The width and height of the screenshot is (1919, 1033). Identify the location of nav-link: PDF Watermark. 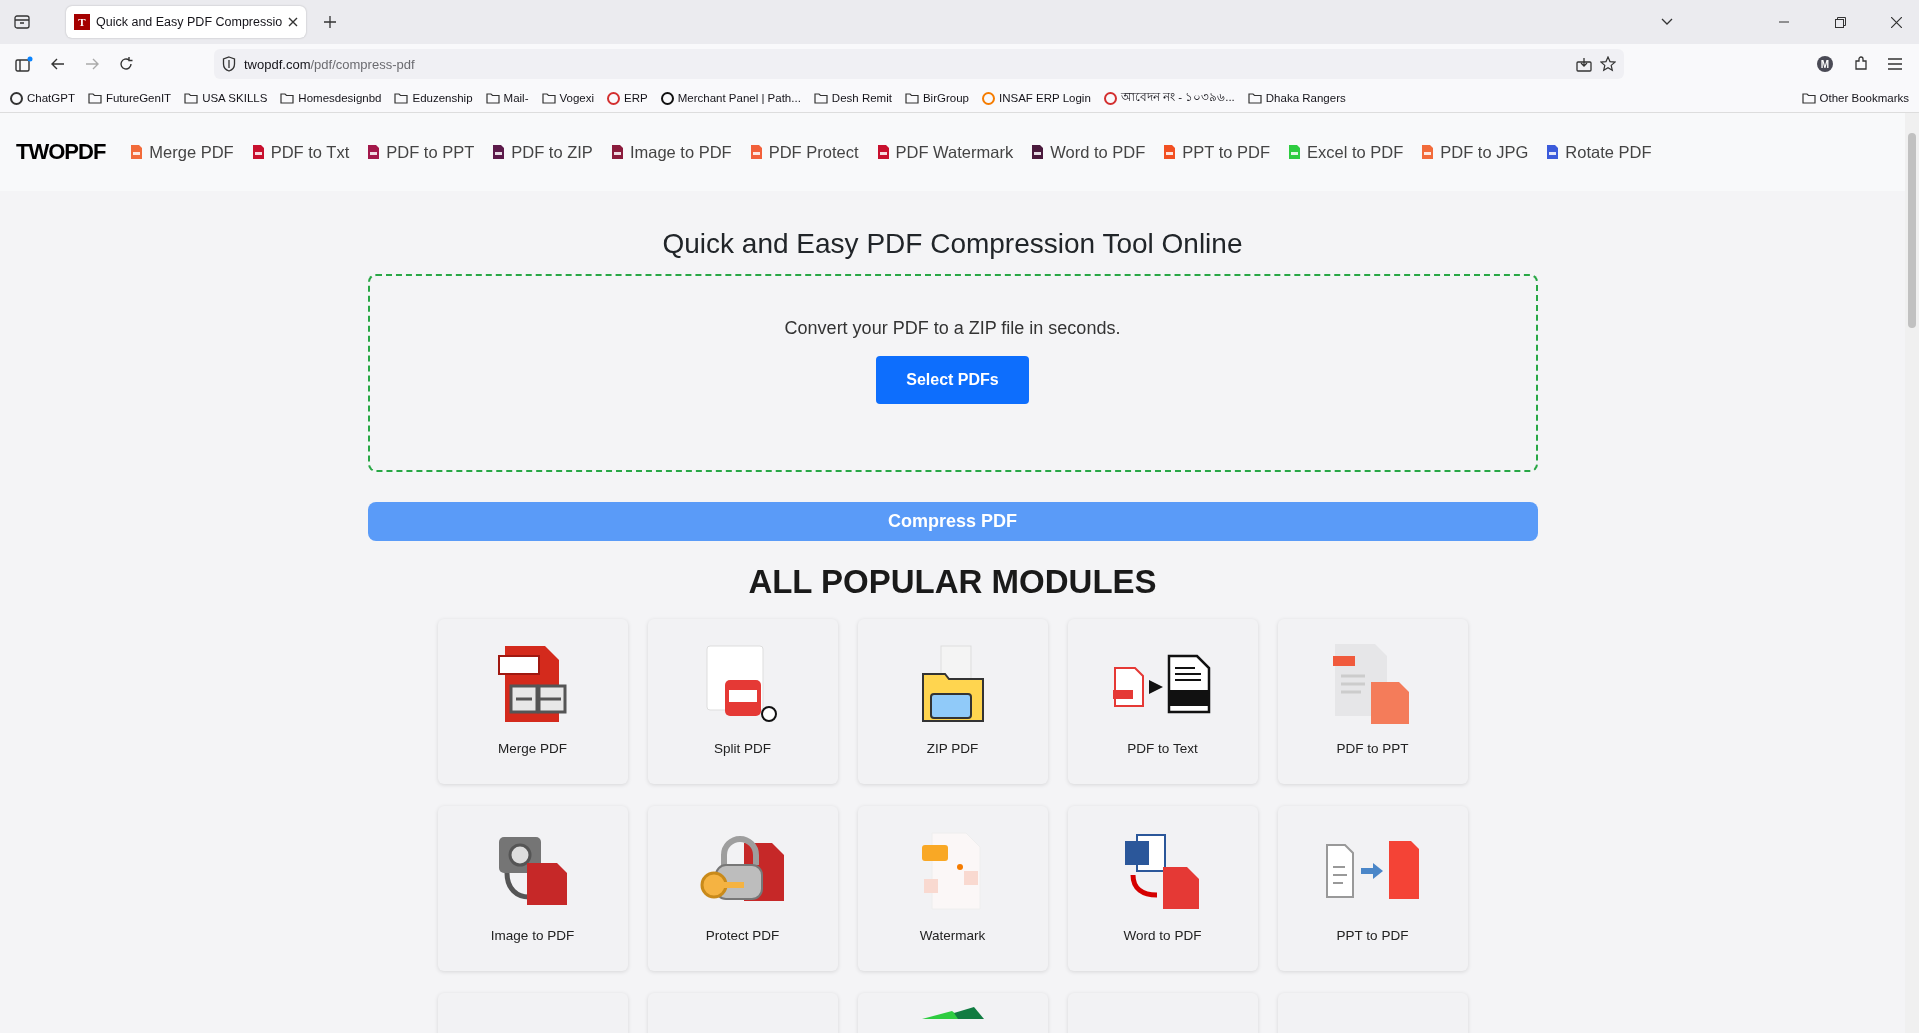
(945, 152).